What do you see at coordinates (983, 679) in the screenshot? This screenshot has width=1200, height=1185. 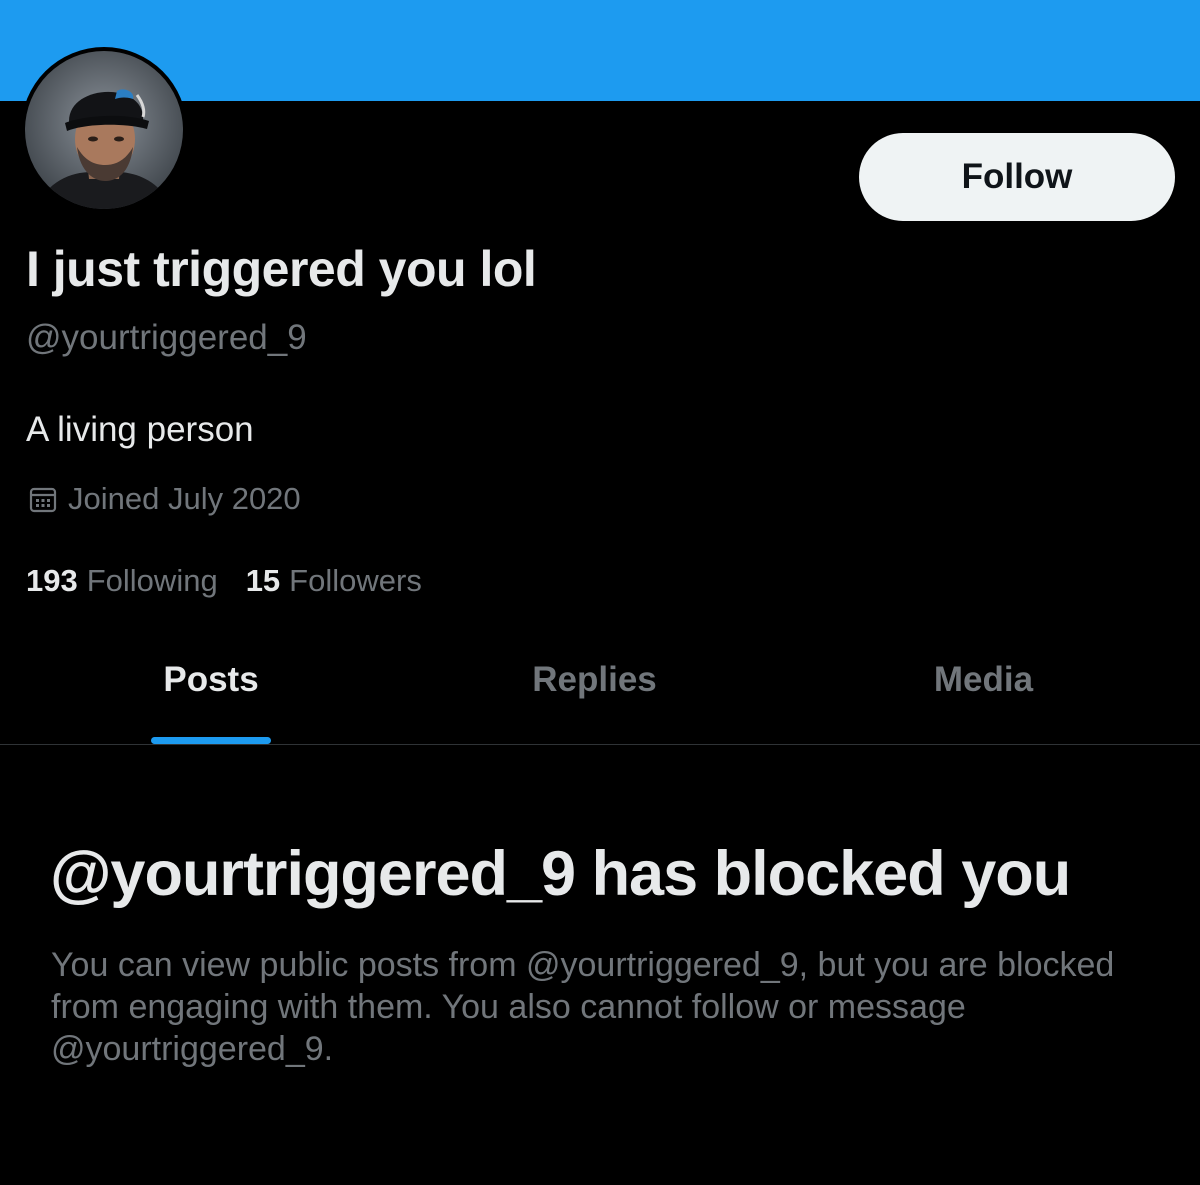 I see `tab-media-label: Media` at bounding box center [983, 679].